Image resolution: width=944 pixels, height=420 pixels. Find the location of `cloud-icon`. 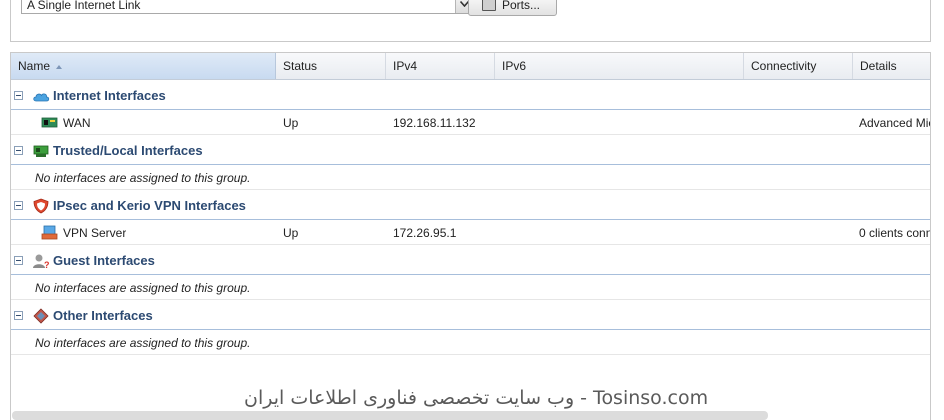

cloud-icon is located at coordinates (41, 97).